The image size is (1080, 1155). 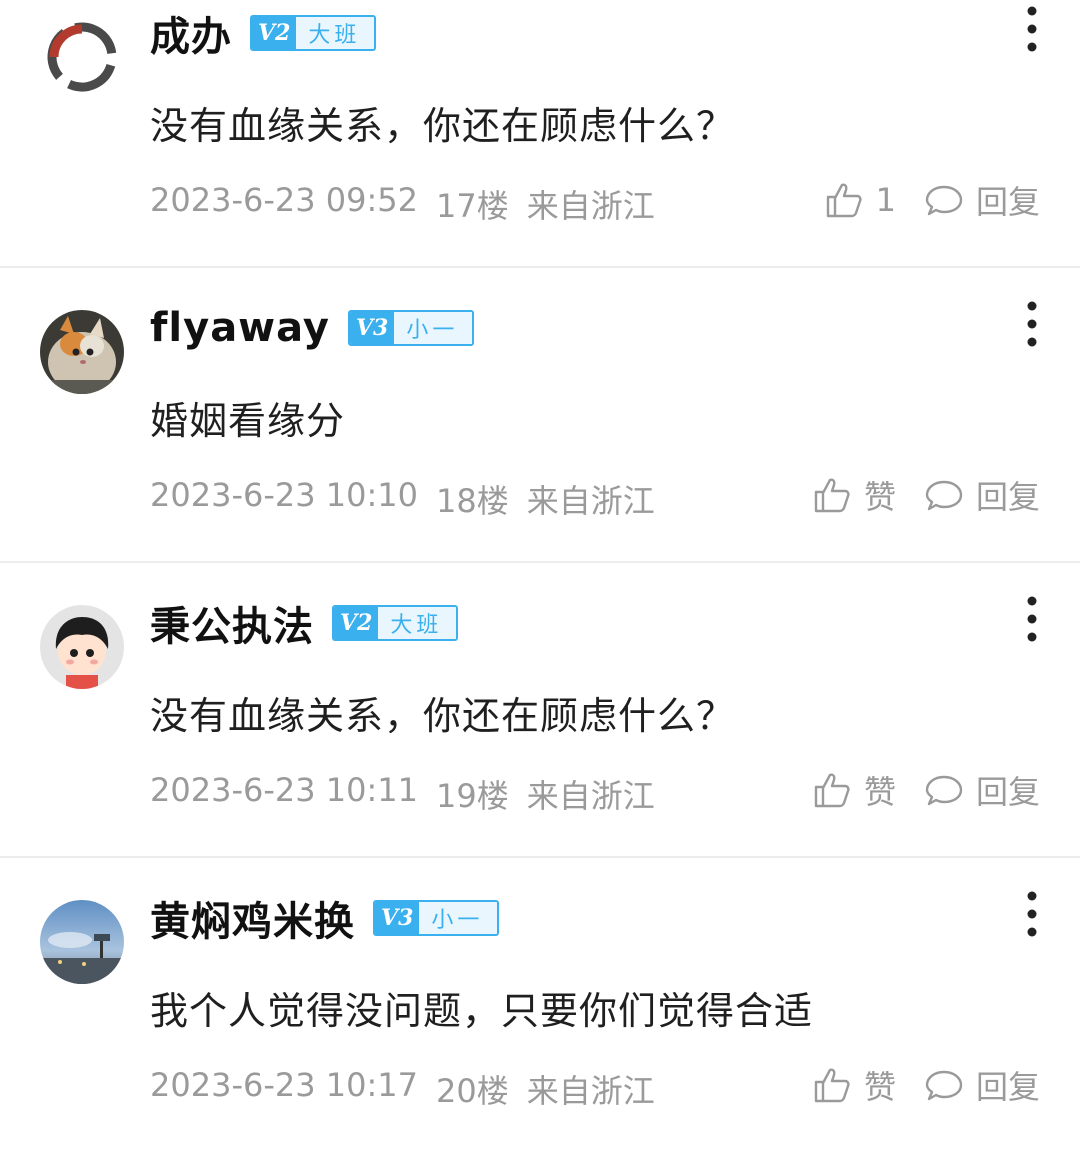 I want to click on timestamp: 2023-6-23 09:52, so click(x=284, y=200).